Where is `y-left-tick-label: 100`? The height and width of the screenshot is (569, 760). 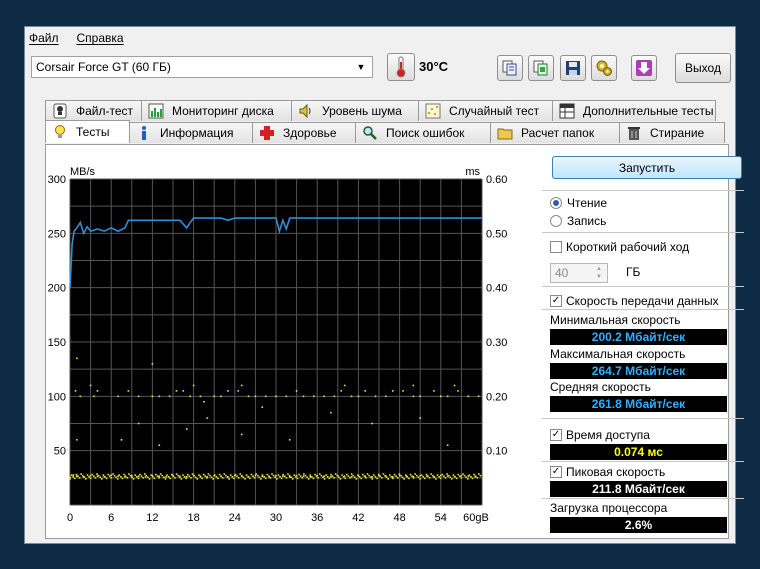
y-left-tick-label: 100 is located at coordinates (57, 397).